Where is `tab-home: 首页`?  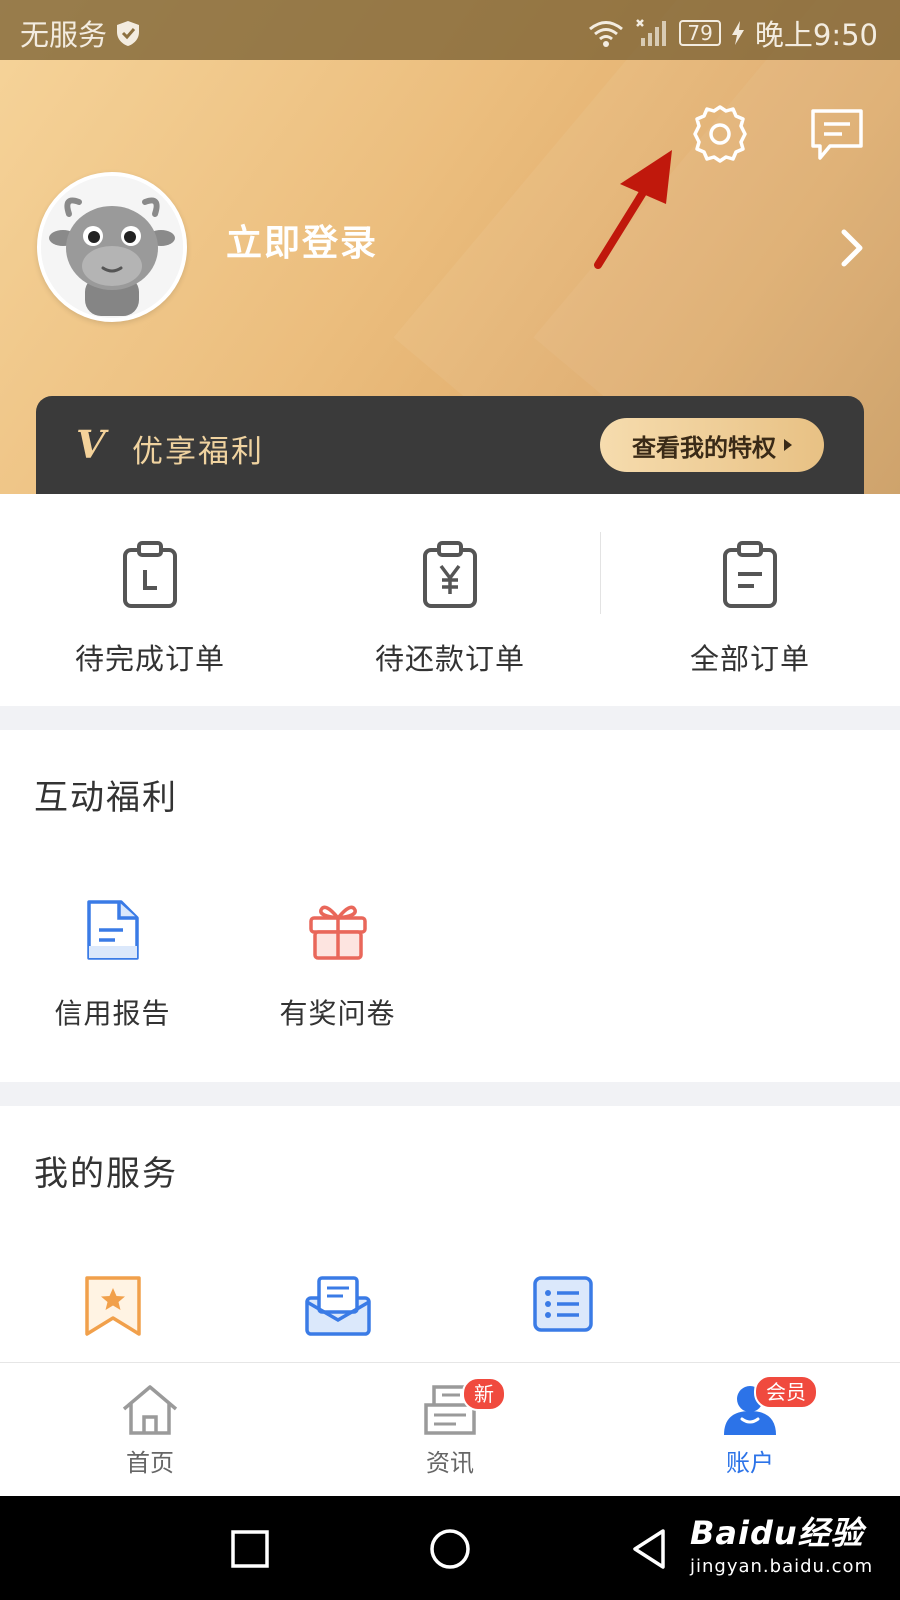 tab-home: 首页 is located at coordinates (150, 1430).